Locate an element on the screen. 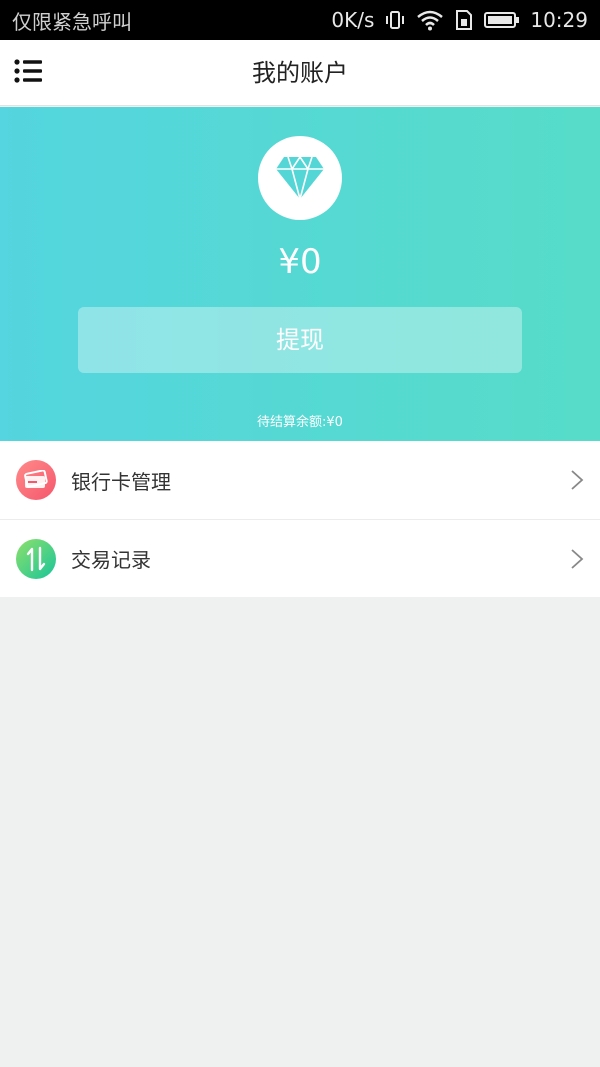  vibrate-icon is located at coordinates (395, 20).